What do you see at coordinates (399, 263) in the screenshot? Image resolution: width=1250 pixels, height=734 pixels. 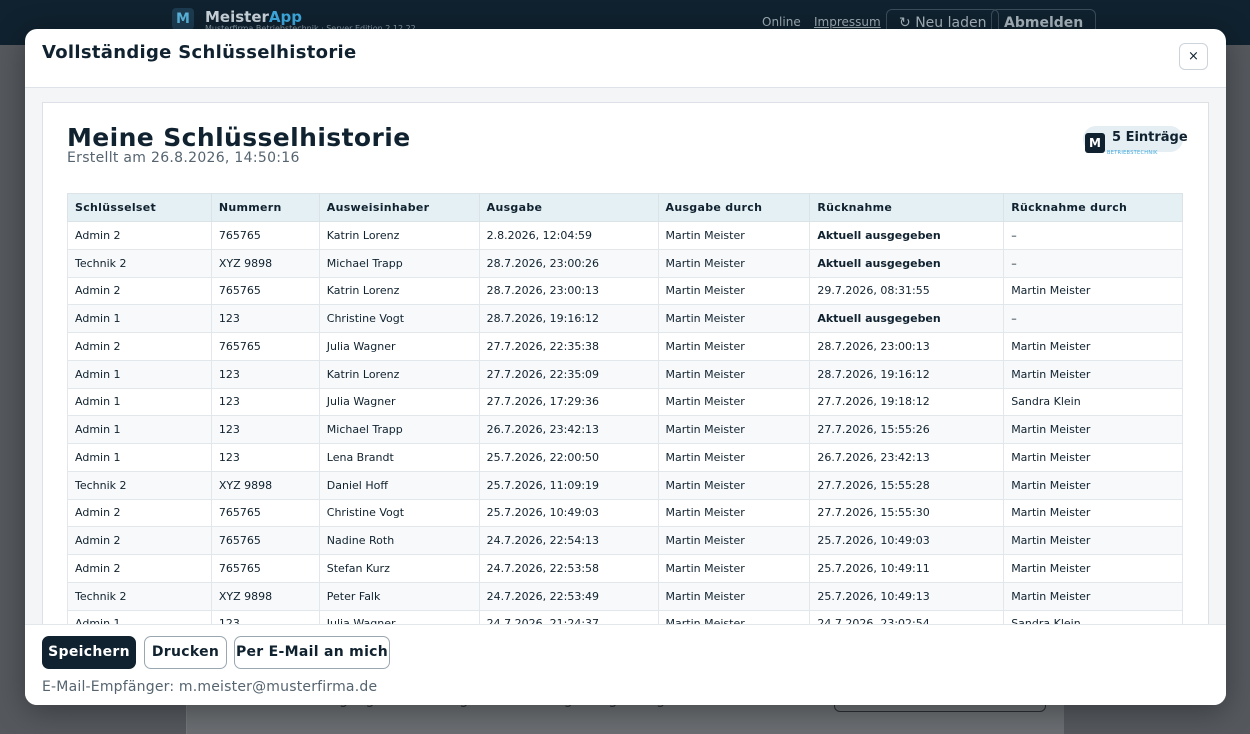 I see `table-cell: Michael Trapp` at bounding box center [399, 263].